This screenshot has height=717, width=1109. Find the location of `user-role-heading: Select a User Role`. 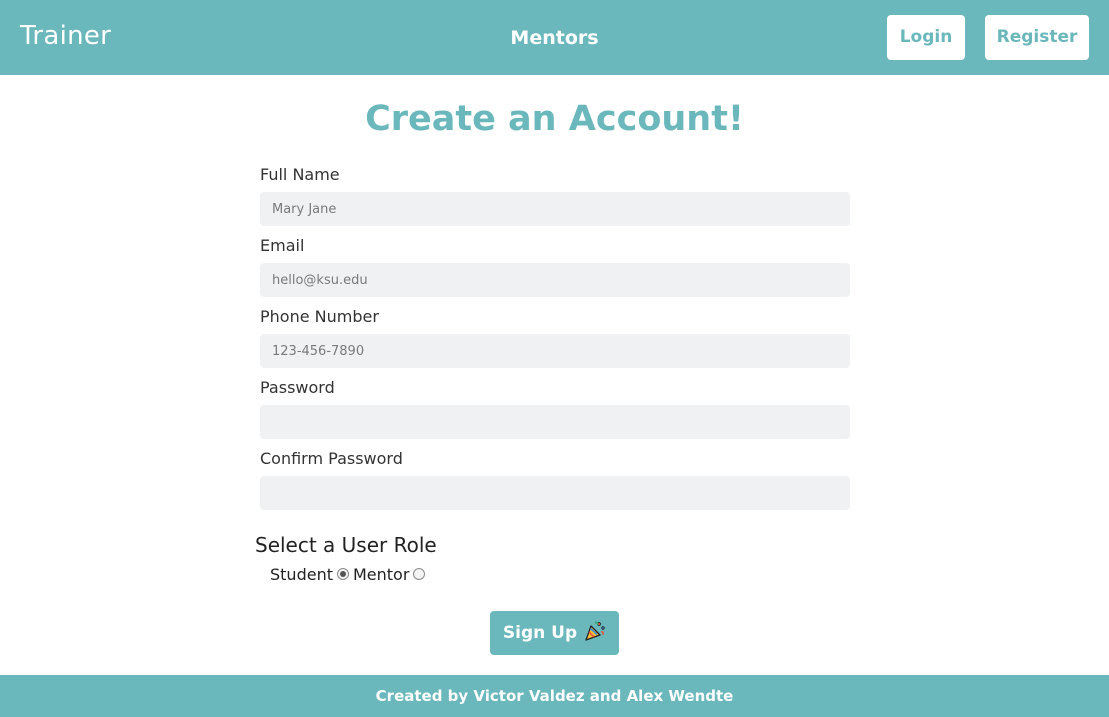

user-role-heading: Select a User Role is located at coordinates (346, 545).